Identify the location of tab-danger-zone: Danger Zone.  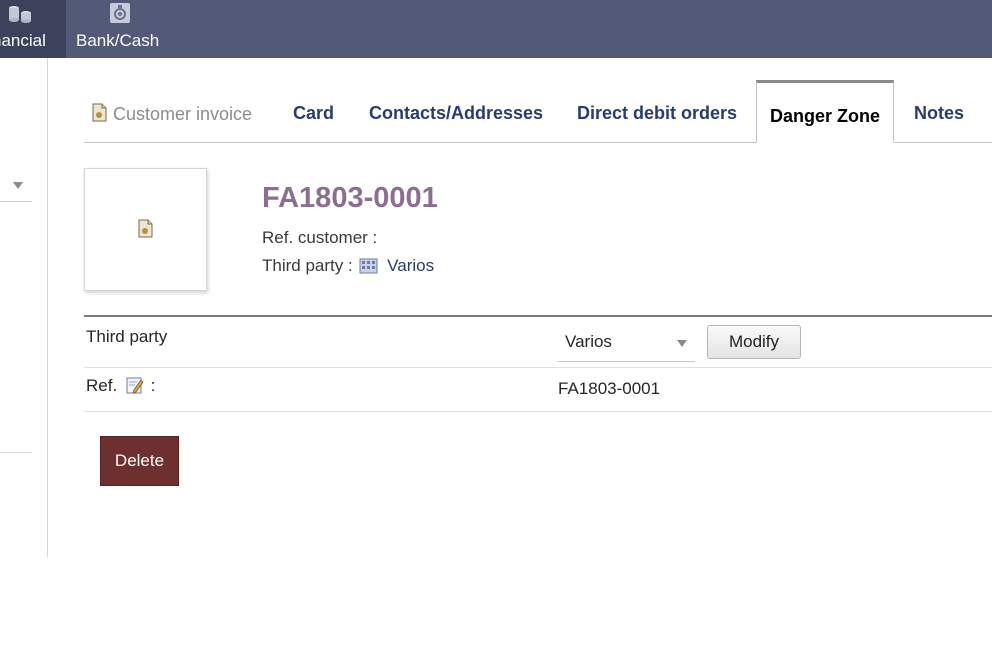
(825, 111).